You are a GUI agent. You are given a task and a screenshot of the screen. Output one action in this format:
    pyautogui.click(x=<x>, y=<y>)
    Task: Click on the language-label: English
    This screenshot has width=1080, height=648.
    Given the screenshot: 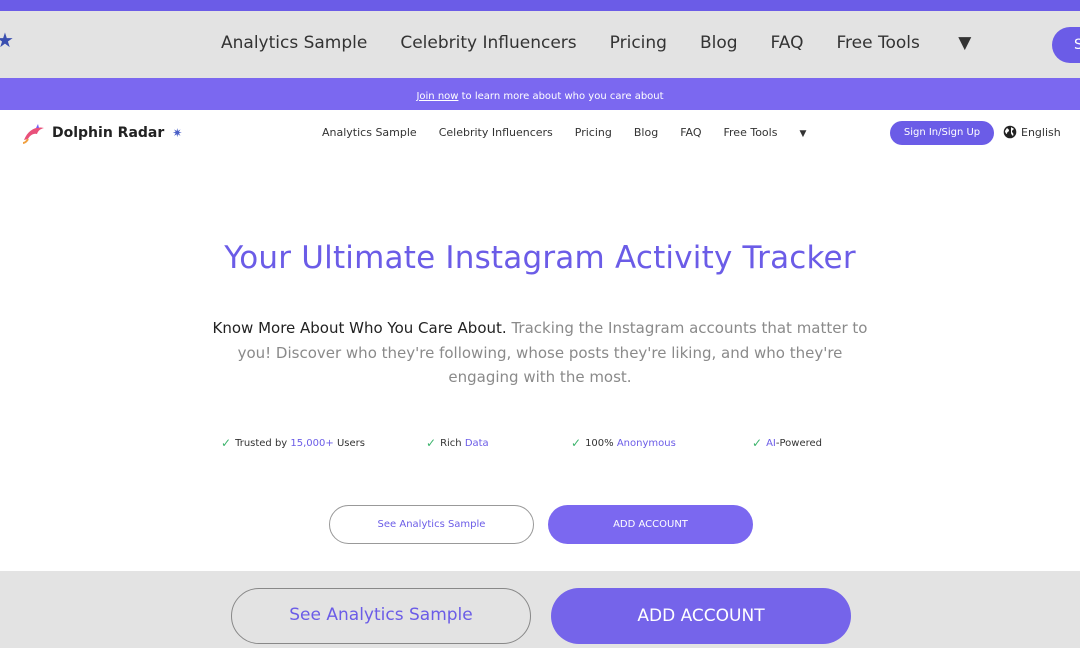 What is the action you would take?
    pyautogui.click(x=1041, y=132)
    